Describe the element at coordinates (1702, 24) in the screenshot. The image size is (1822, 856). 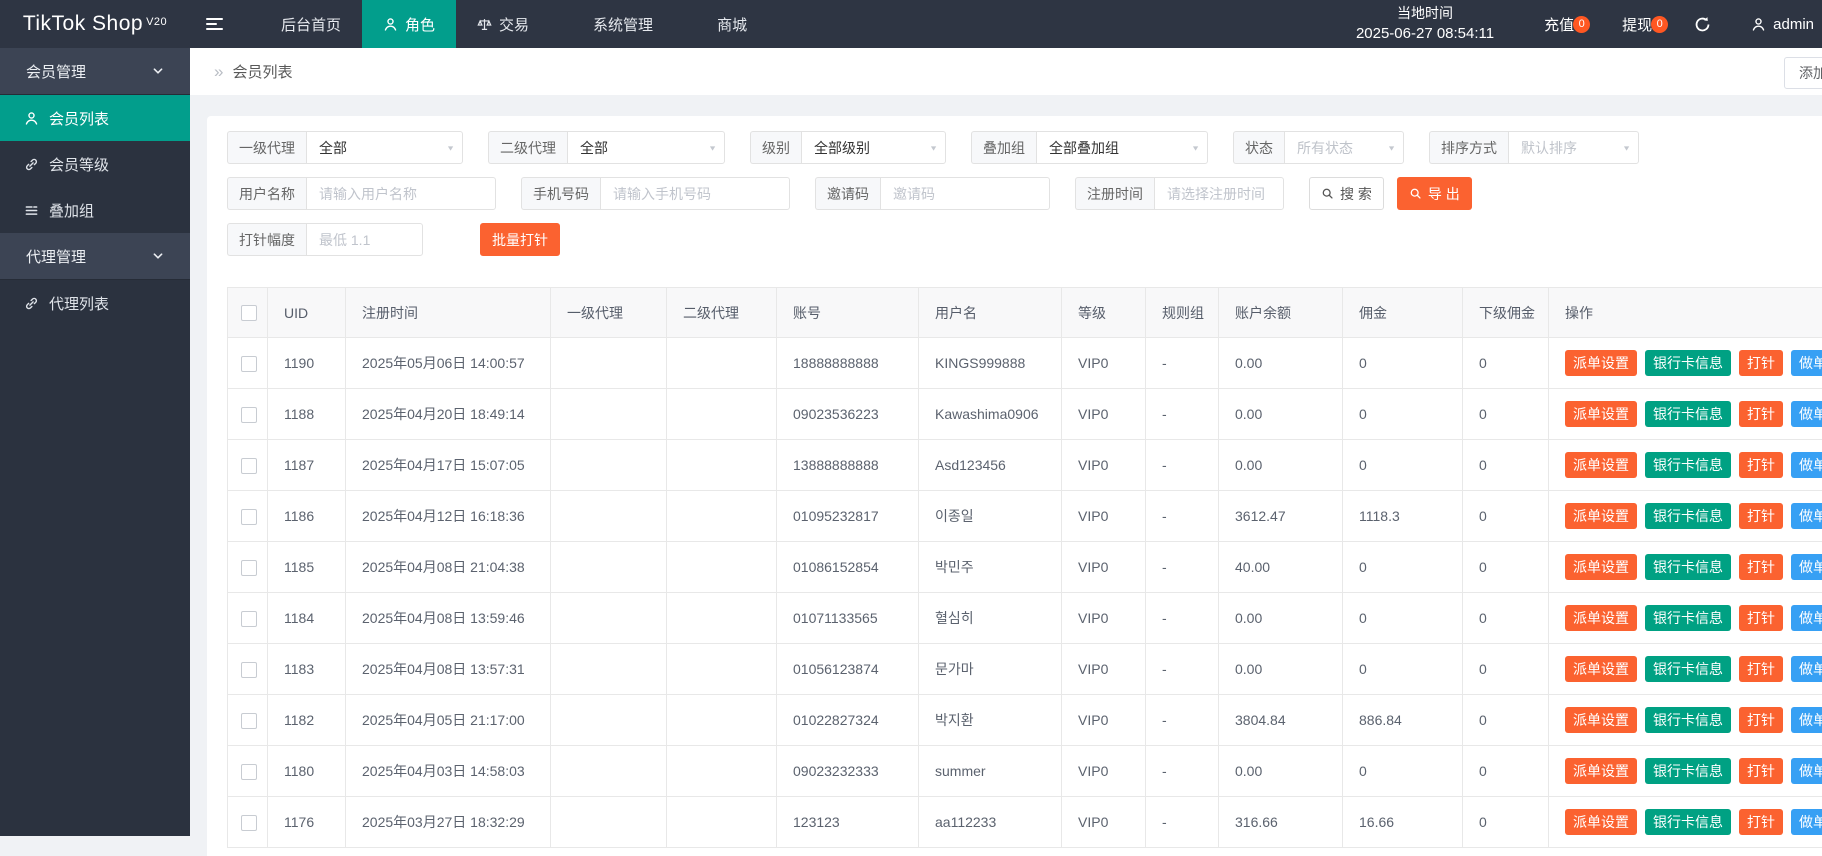
I see `refresh-button` at that location.